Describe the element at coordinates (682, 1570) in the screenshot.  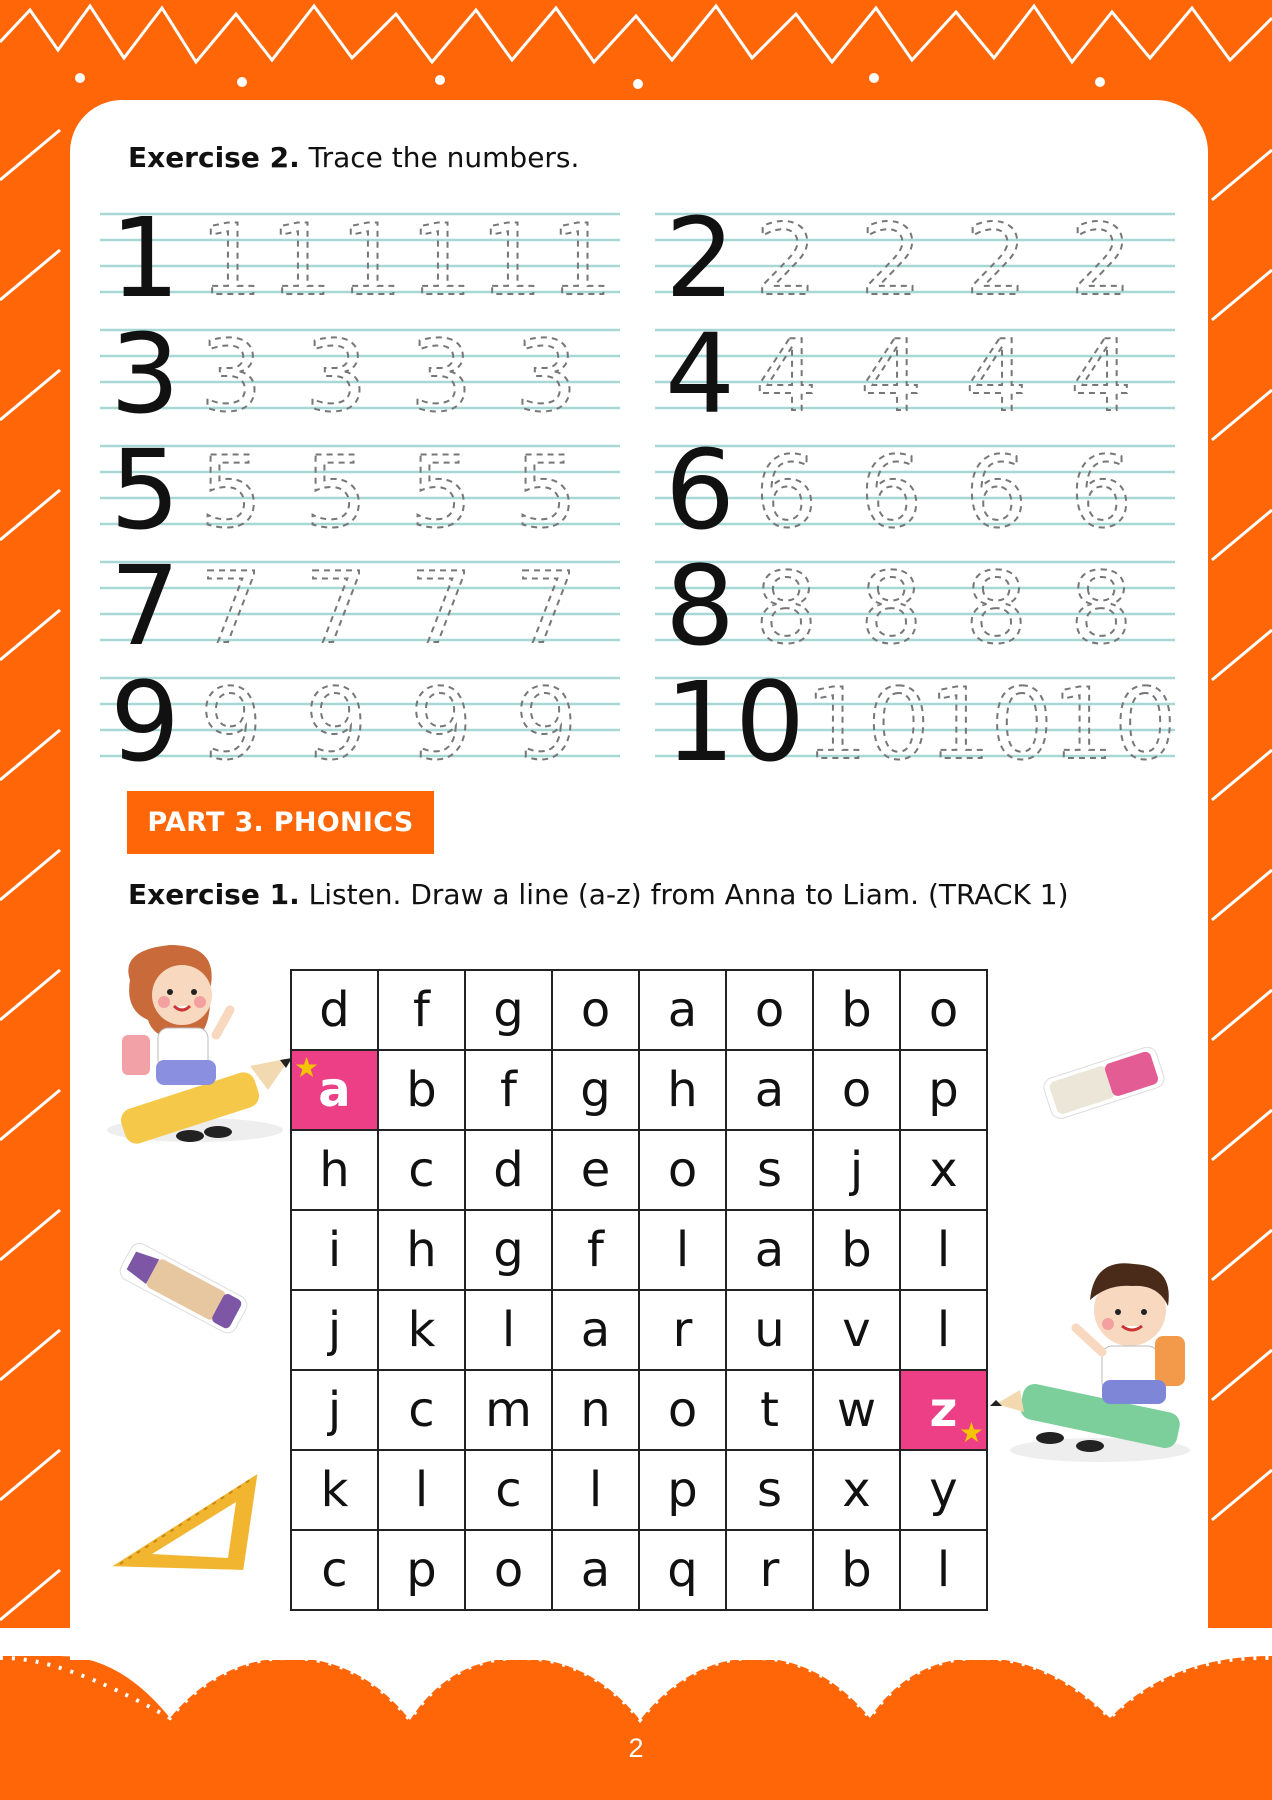
I see `letter-cell: q` at that location.